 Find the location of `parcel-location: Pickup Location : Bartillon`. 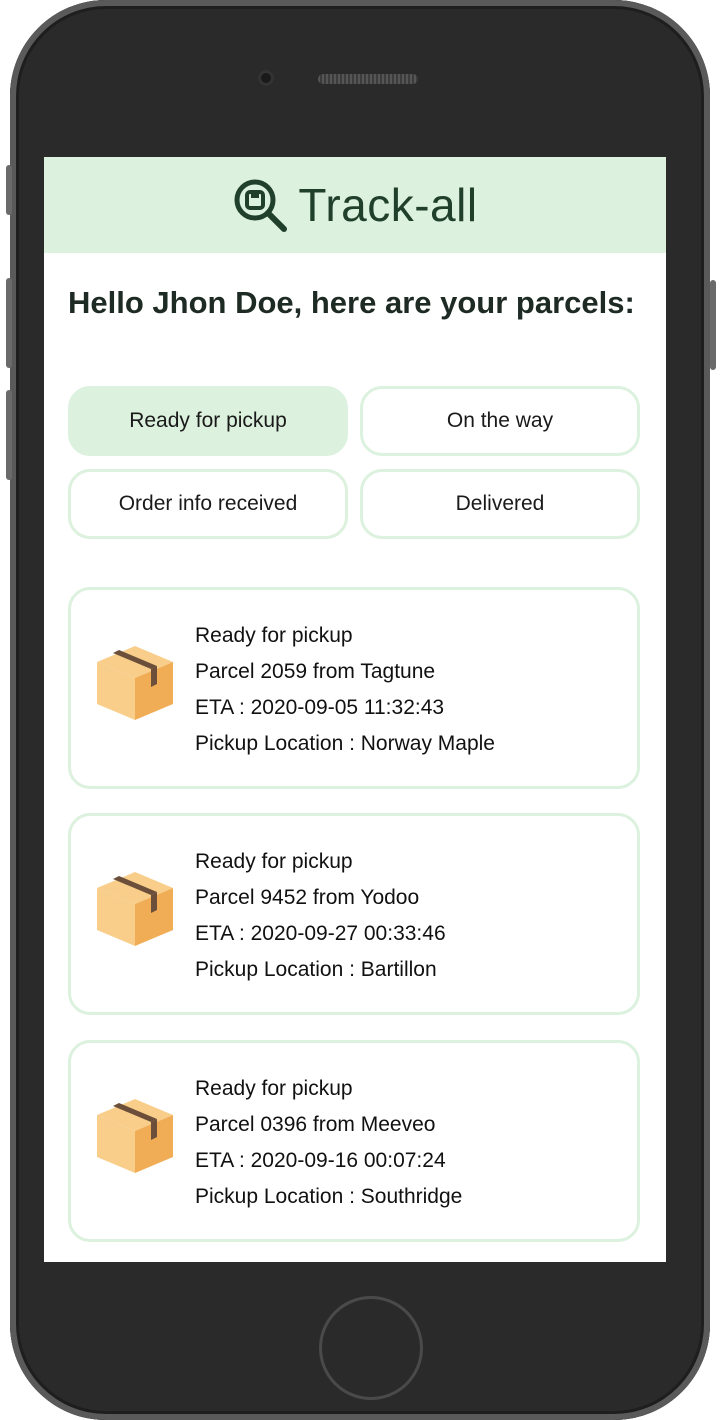

parcel-location: Pickup Location : Bartillon is located at coordinates (316, 969).